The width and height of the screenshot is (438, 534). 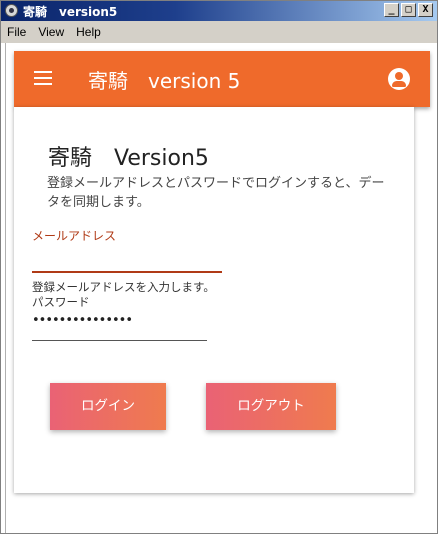 What do you see at coordinates (119, 340) in the screenshot?
I see `password-underline` at bounding box center [119, 340].